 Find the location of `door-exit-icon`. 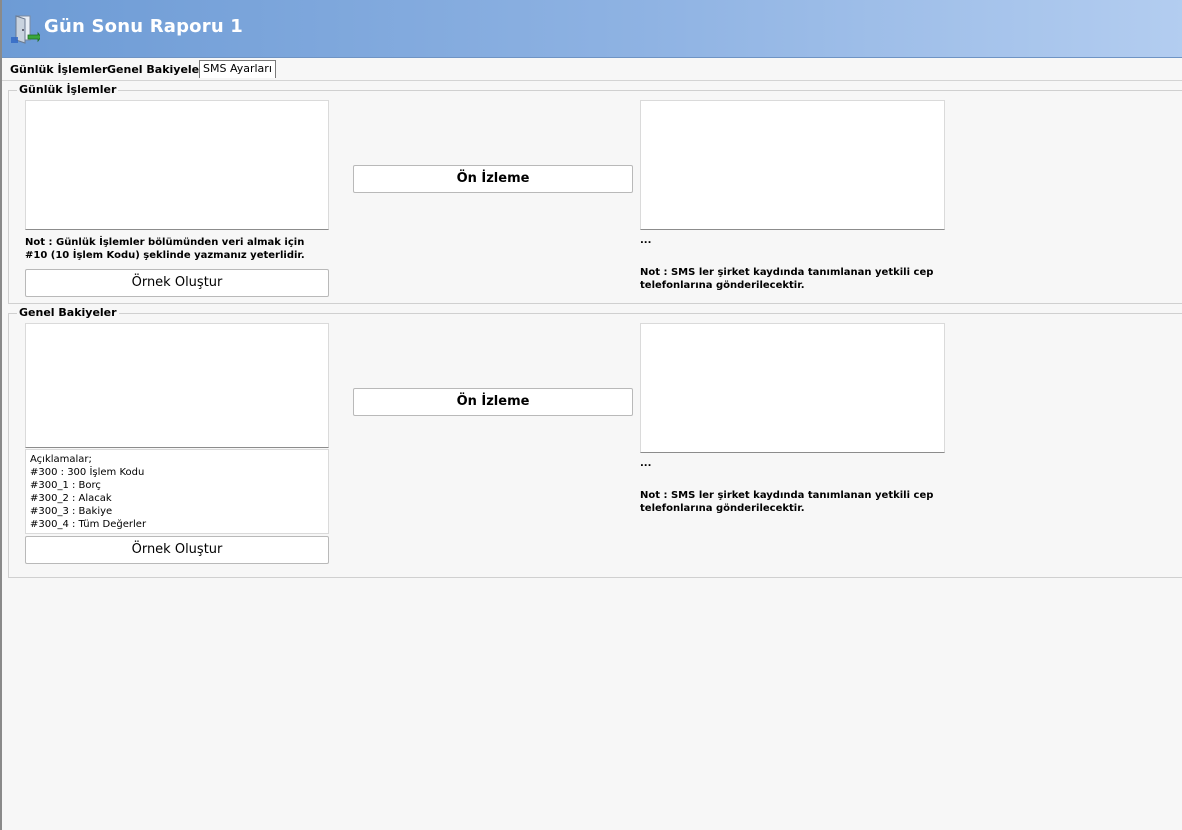

door-exit-icon is located at coordinates (25, 29).